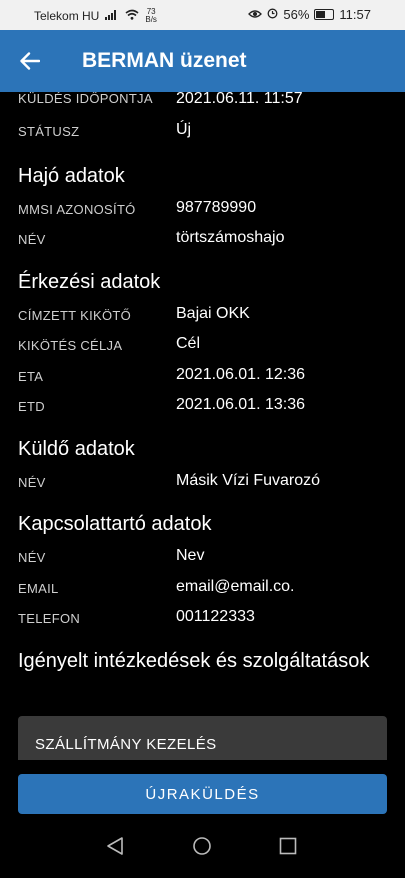 The height and width of the screenshot is (878, 405). What do you see at coordinates (216, 207) in the screenshot?
I see `detail-value: 987789990` at bounding box center [216, 207].